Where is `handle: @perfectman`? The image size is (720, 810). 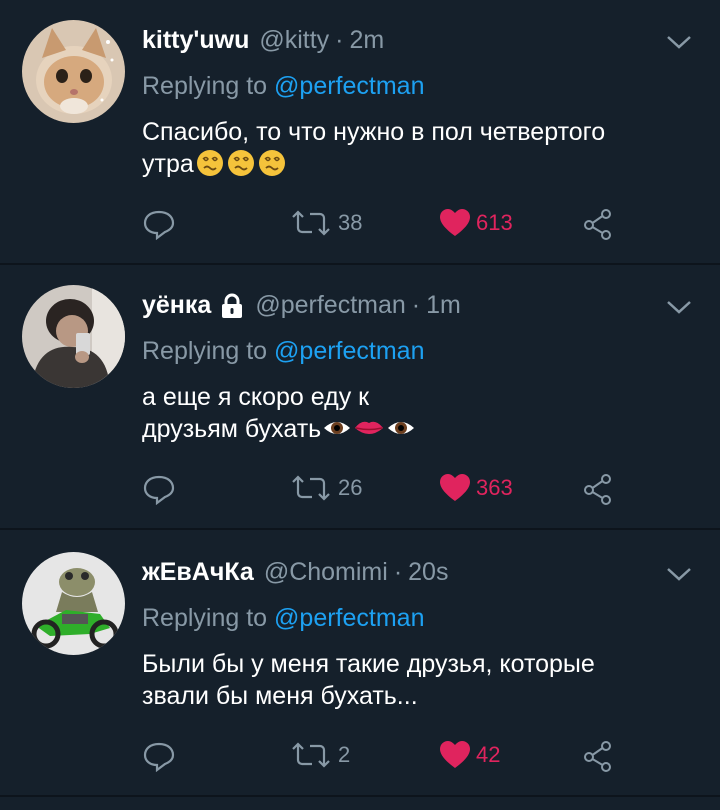
handle: @perfectman is located at coordinates (330, 305).